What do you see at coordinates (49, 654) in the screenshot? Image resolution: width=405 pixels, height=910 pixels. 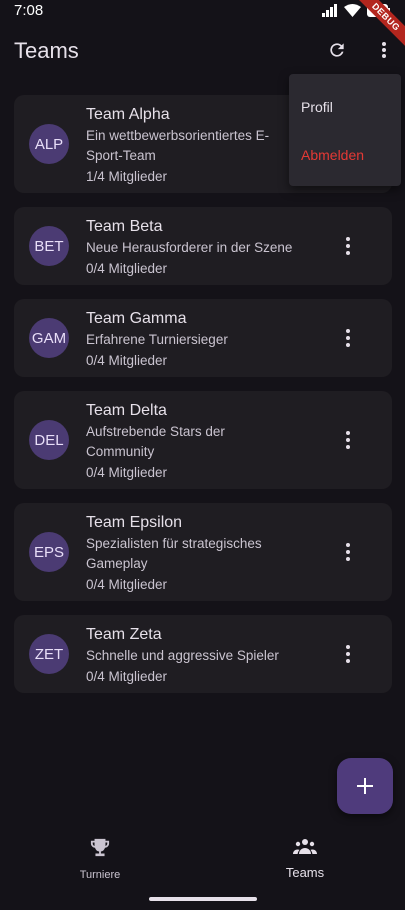 I see `team-avatar: ZET` at bounding box center [49, 654].